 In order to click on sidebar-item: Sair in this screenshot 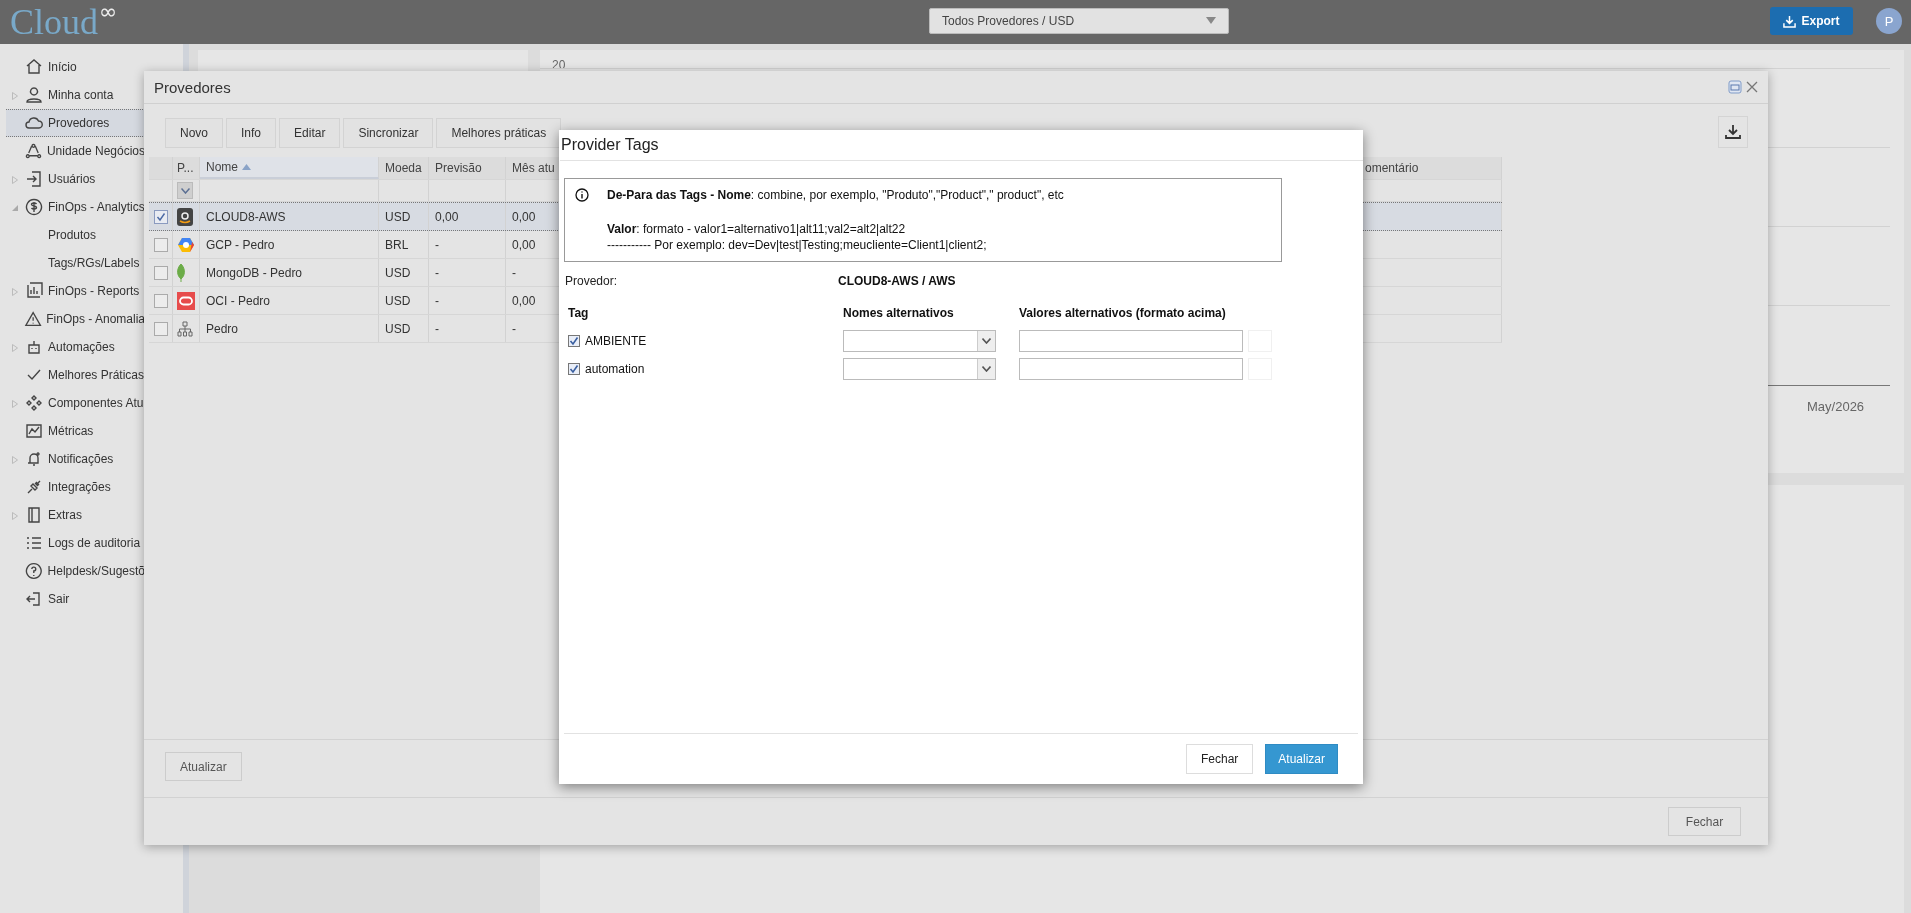, I will do `click(75, 599)`.